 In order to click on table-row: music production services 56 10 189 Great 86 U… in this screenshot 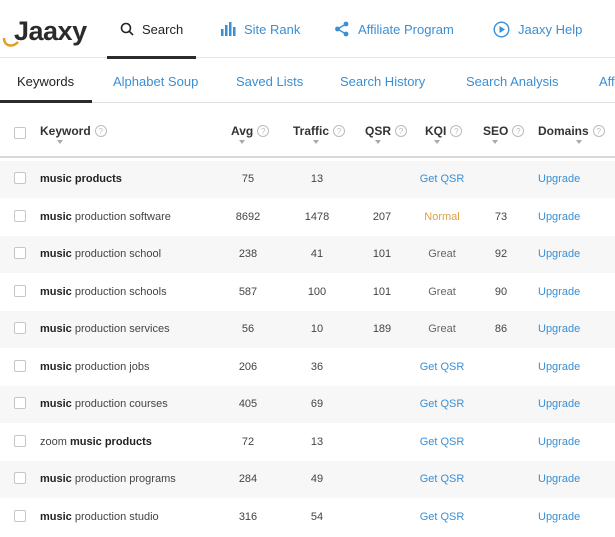, I will do `click(307, 329)`.